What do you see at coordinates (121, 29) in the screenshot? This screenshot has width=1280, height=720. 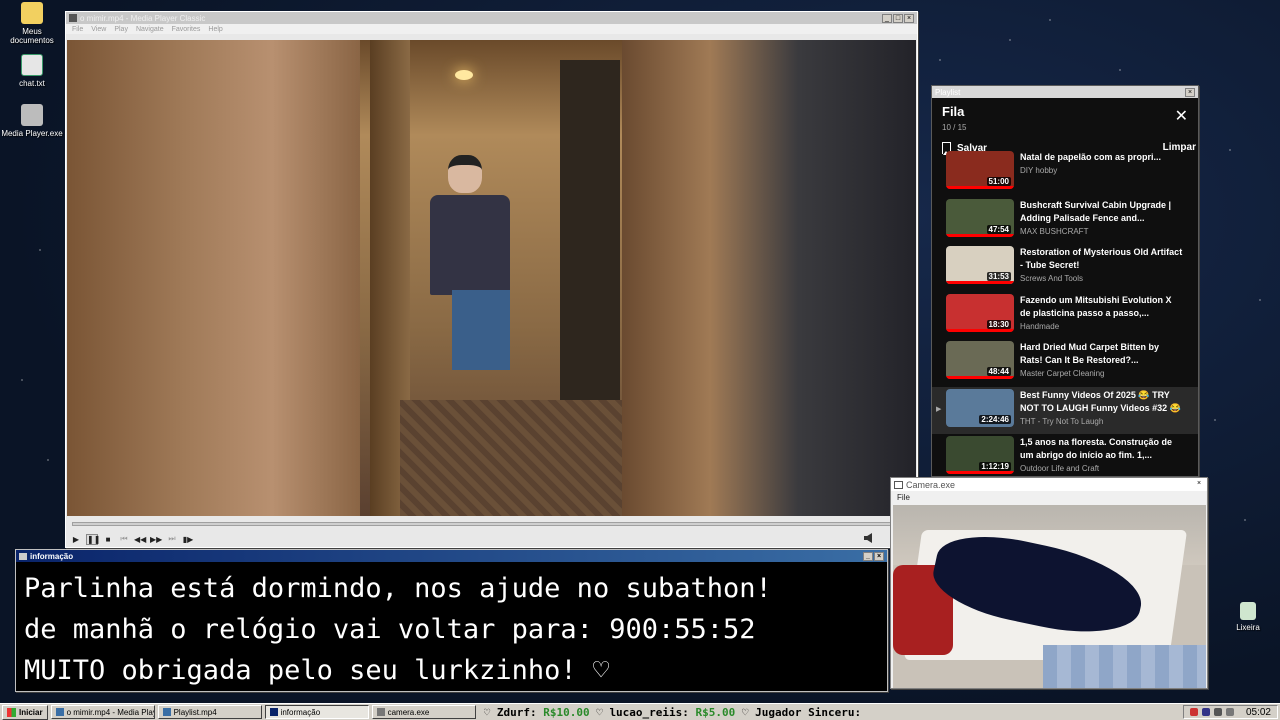 I see `menu-play: Play` at bounding box center [121, 29].